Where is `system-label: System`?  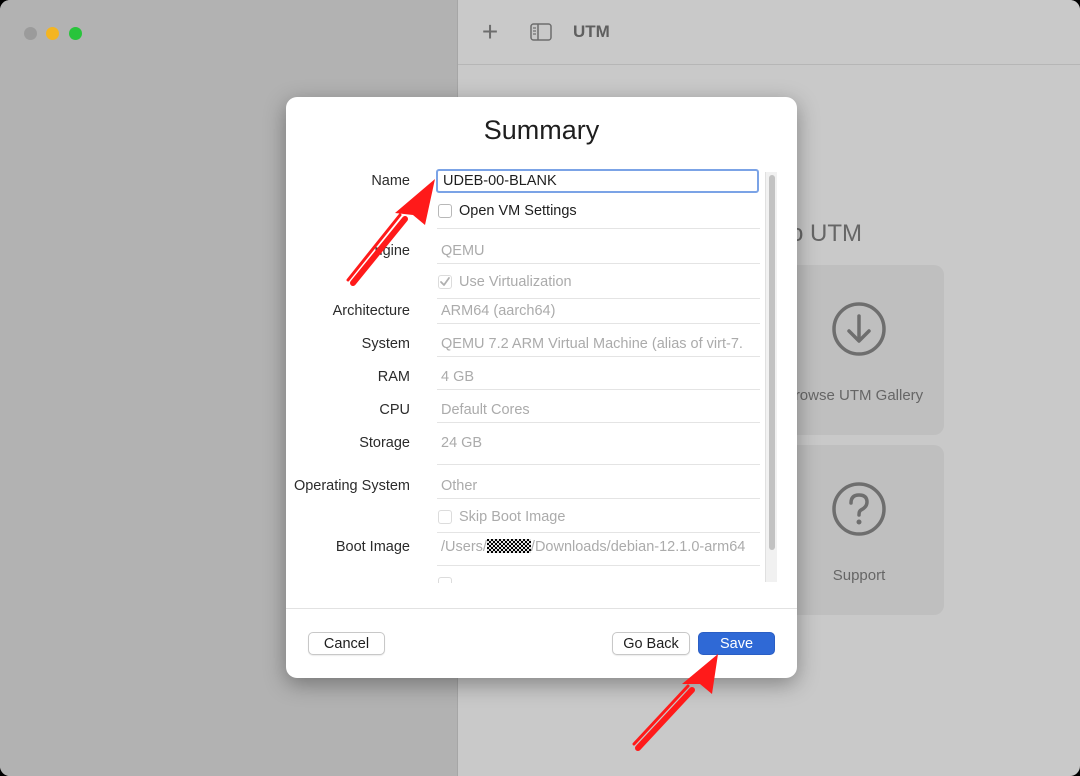 system-label: System is located at coordinates (385, 344).